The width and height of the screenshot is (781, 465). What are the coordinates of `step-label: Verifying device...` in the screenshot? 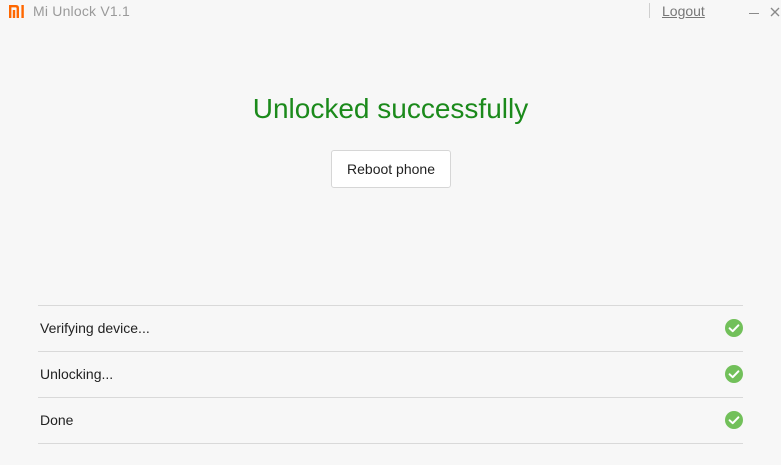 It's located at (95, 328).